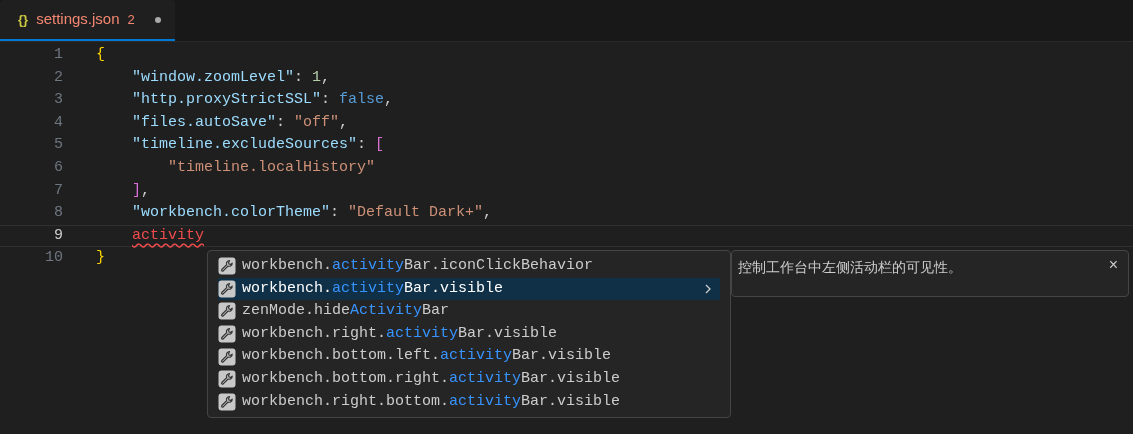 The width and height of the screenshot is (1133, 434). I want to click on editor-tab: {} settings.json 2, so click(87, 20).